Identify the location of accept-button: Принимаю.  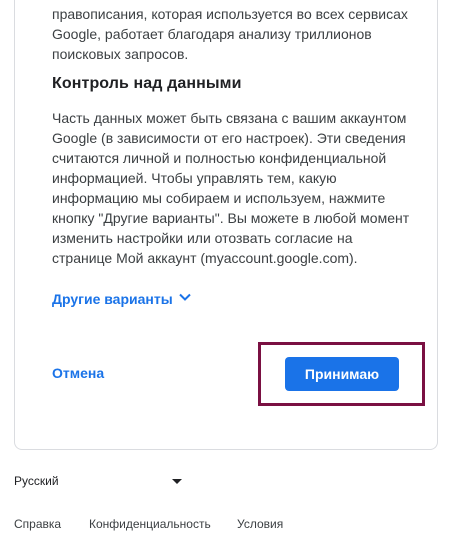
(342, 374).